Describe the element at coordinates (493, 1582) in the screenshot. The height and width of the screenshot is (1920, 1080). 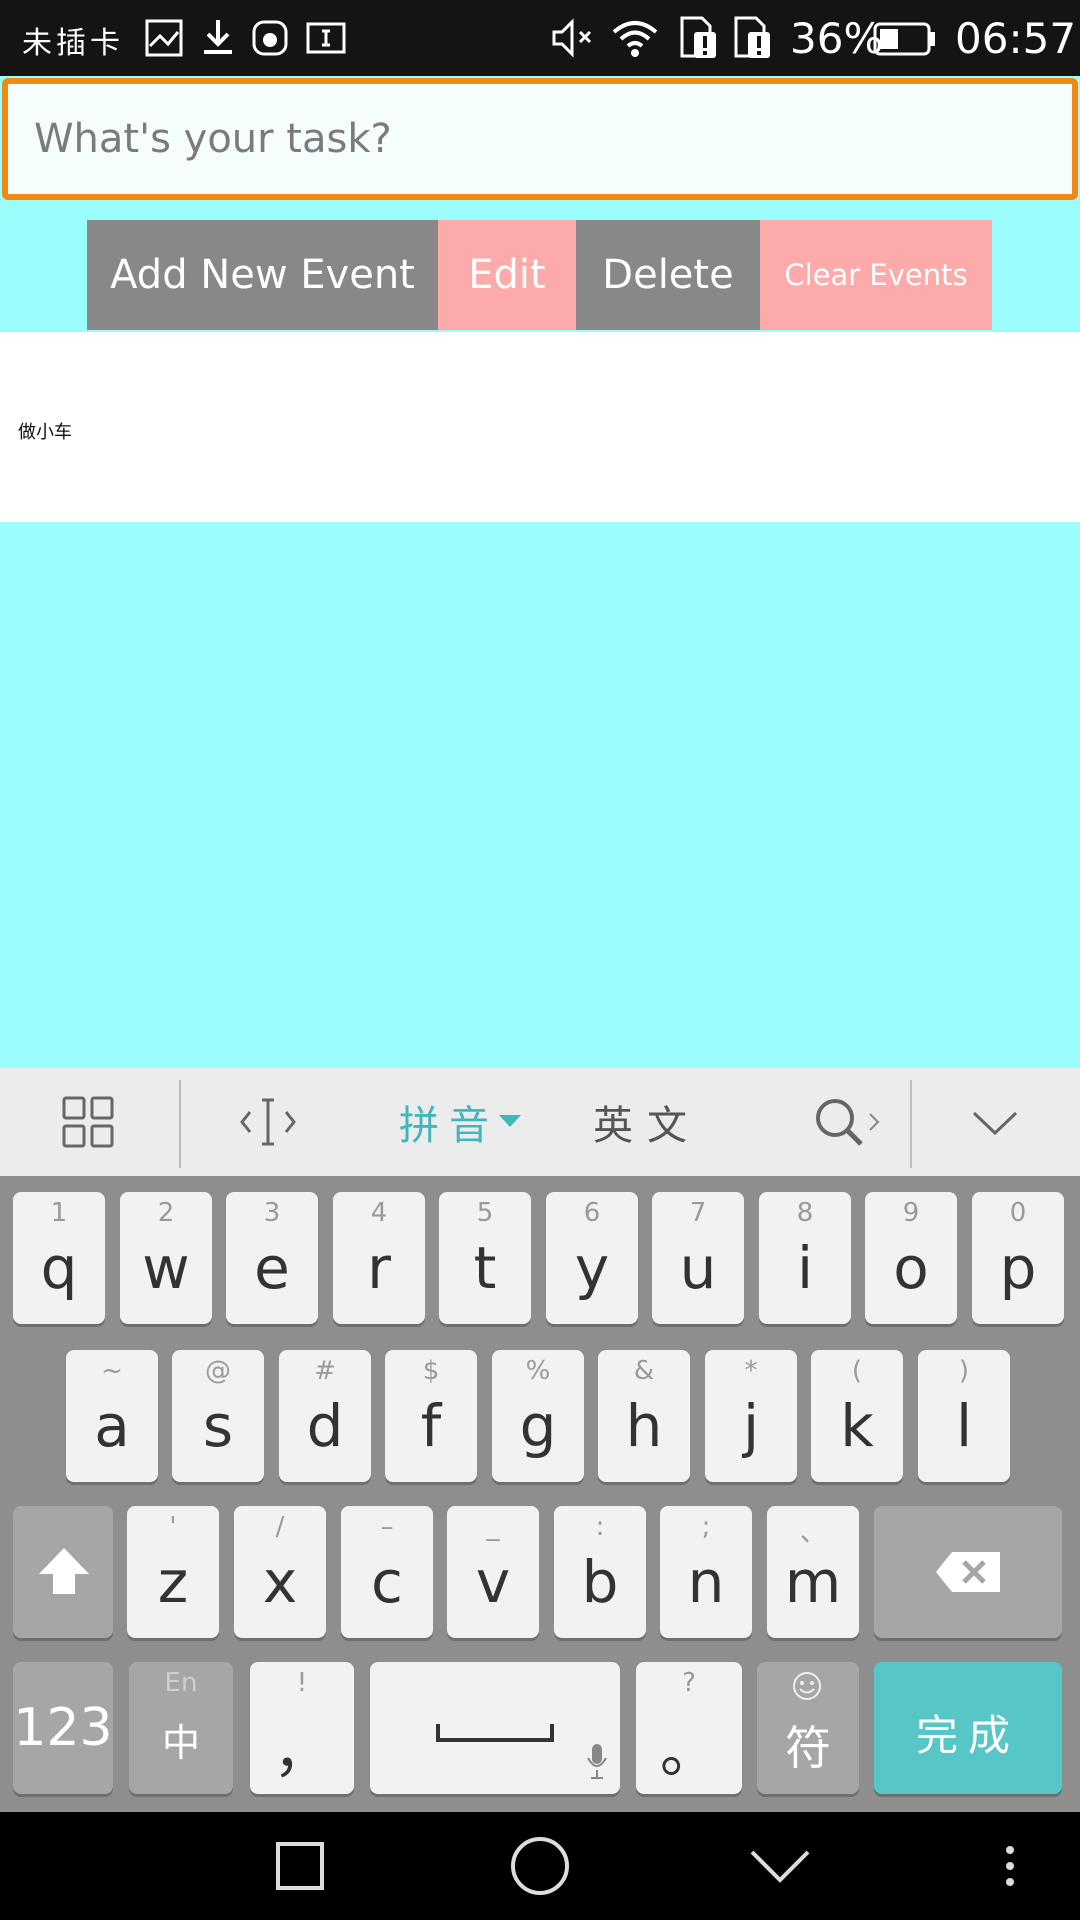
I see `key-label: v` at that location.